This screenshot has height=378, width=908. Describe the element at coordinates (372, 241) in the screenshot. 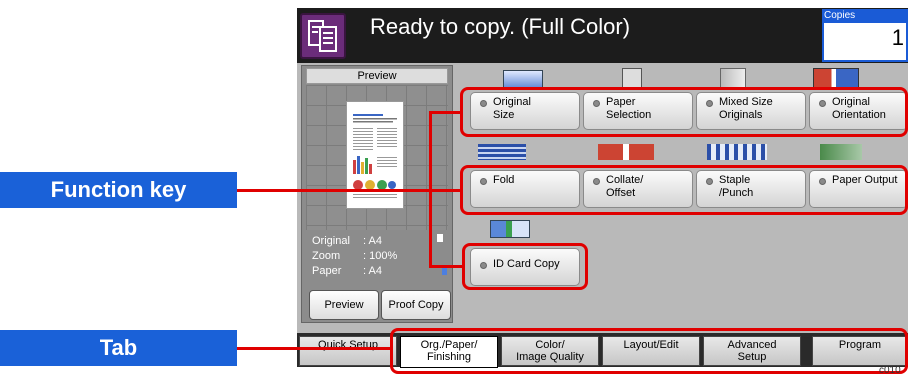

I see `info-original-value: : A4` at that location.